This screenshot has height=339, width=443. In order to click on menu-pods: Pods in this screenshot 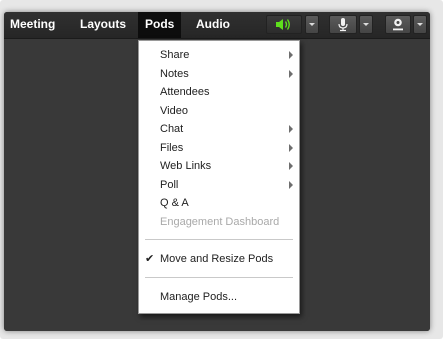, I will do `click(160, 25)`.